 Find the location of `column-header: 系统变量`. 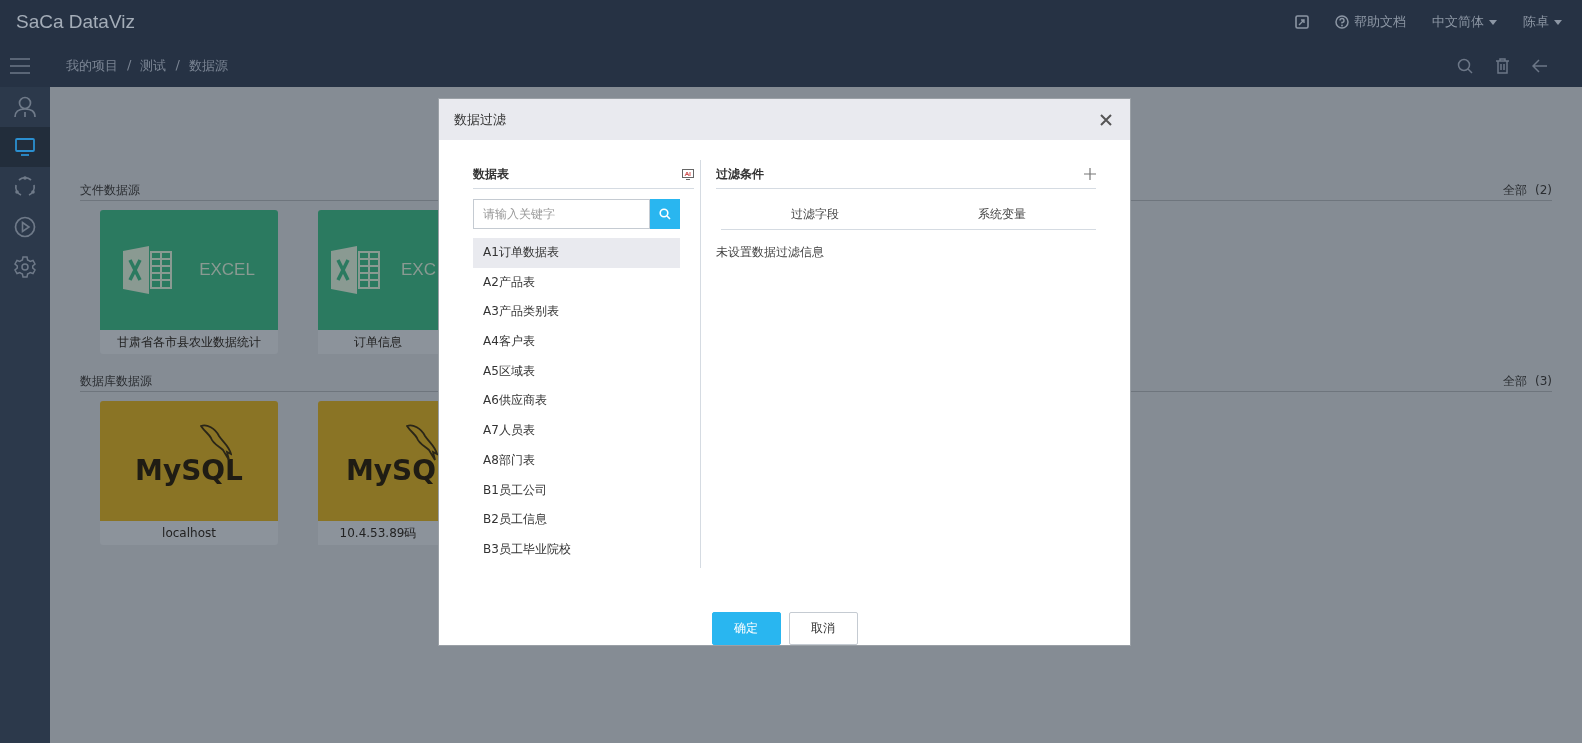

column-header: 系统变量 is located at coordinates (1002, 214).